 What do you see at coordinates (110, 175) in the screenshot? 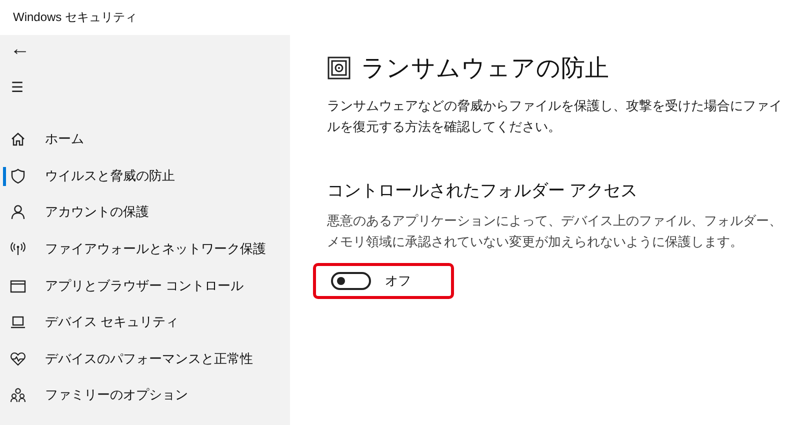
I see `nav-item: ウイルスと脅威の防止` at bounding box center [110, 175].